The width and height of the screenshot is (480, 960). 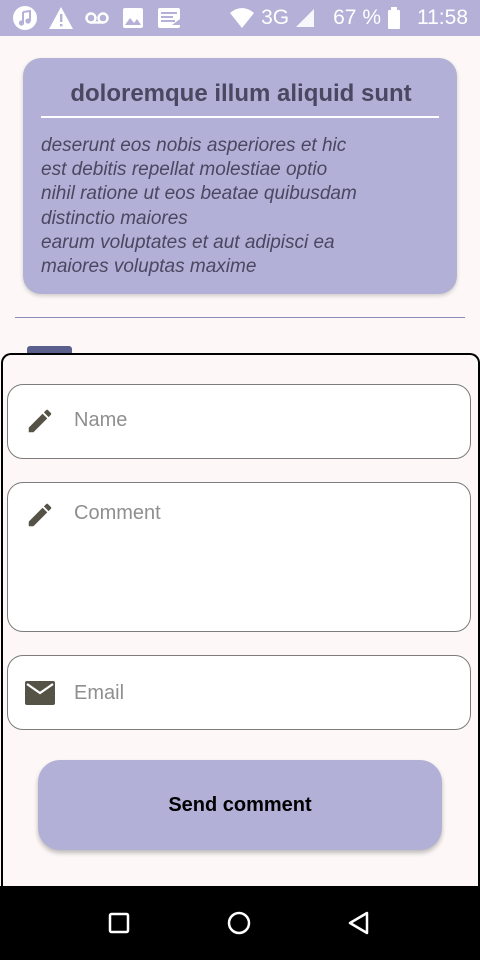 I want to click on warning-icon, so click(x=61, y=18).